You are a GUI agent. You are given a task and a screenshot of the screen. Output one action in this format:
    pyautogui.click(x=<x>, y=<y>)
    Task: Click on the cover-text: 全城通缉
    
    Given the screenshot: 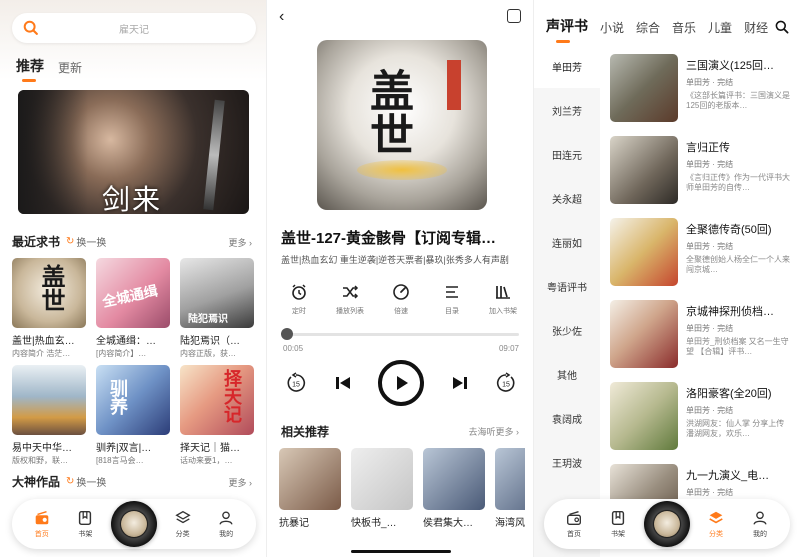 What is the action you would take?
    pyautogui.click(x=130, y=297)
    